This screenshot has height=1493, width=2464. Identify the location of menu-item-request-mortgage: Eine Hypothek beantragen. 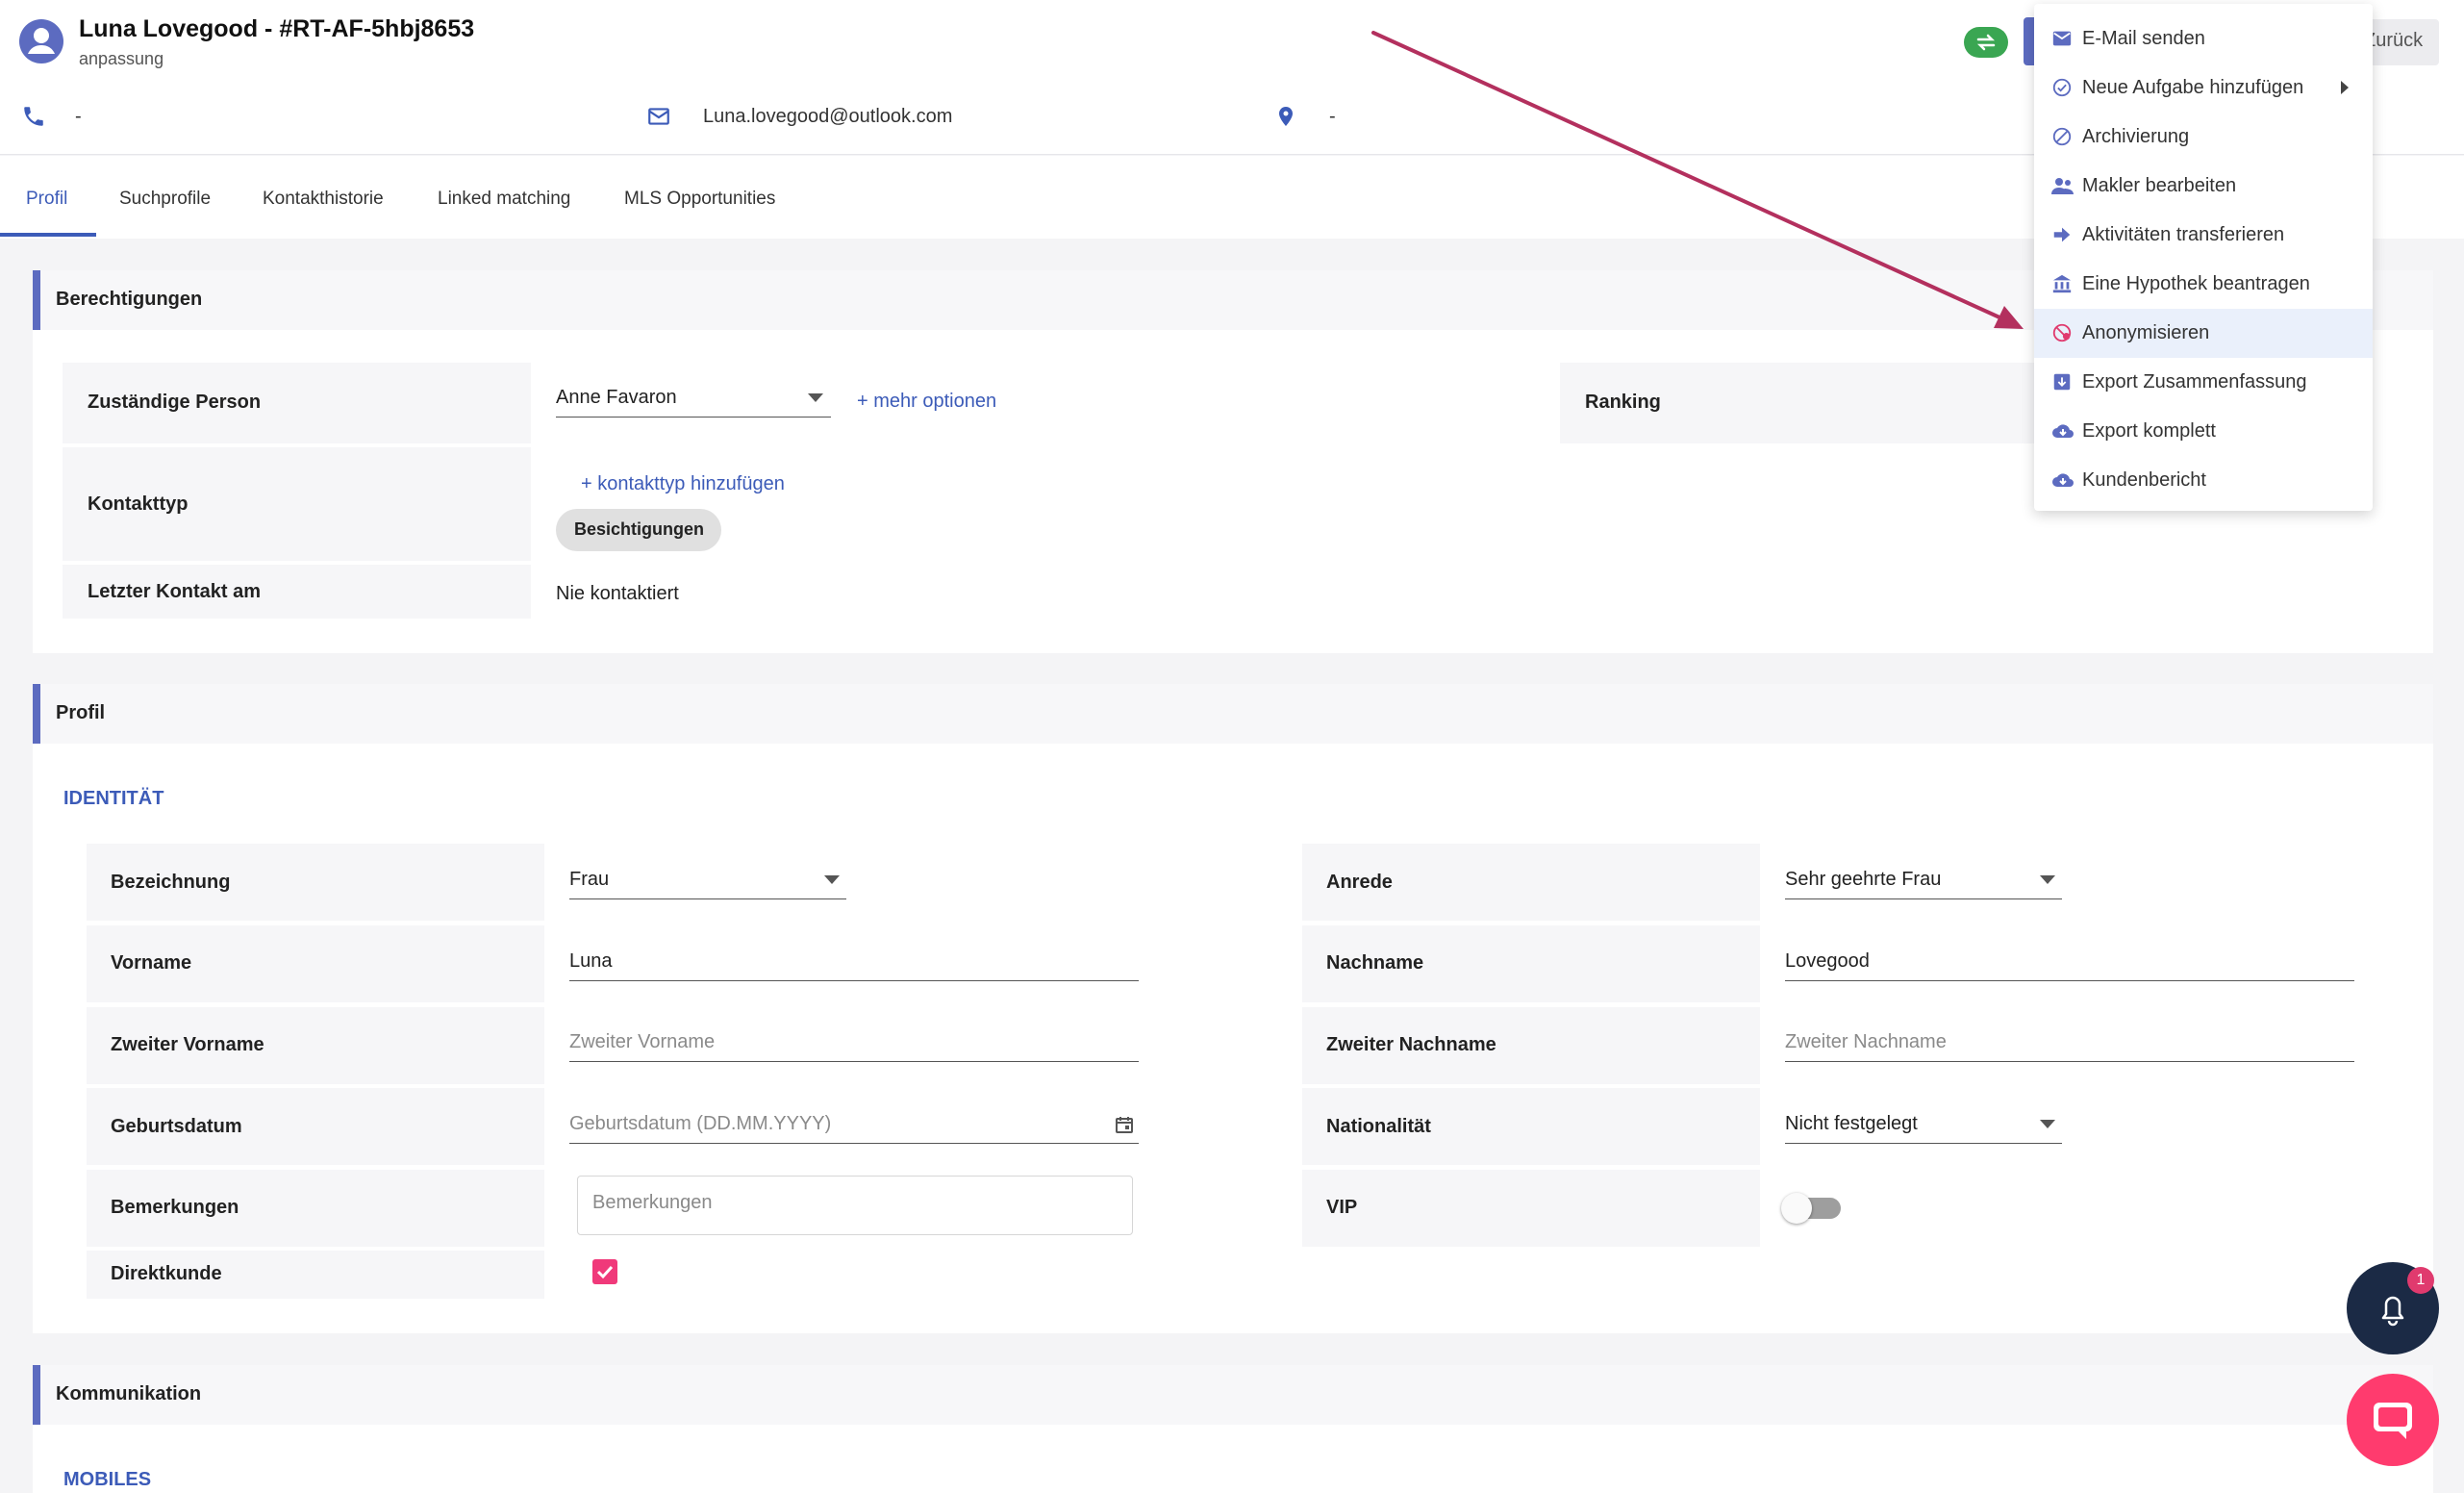
(2203, 285).